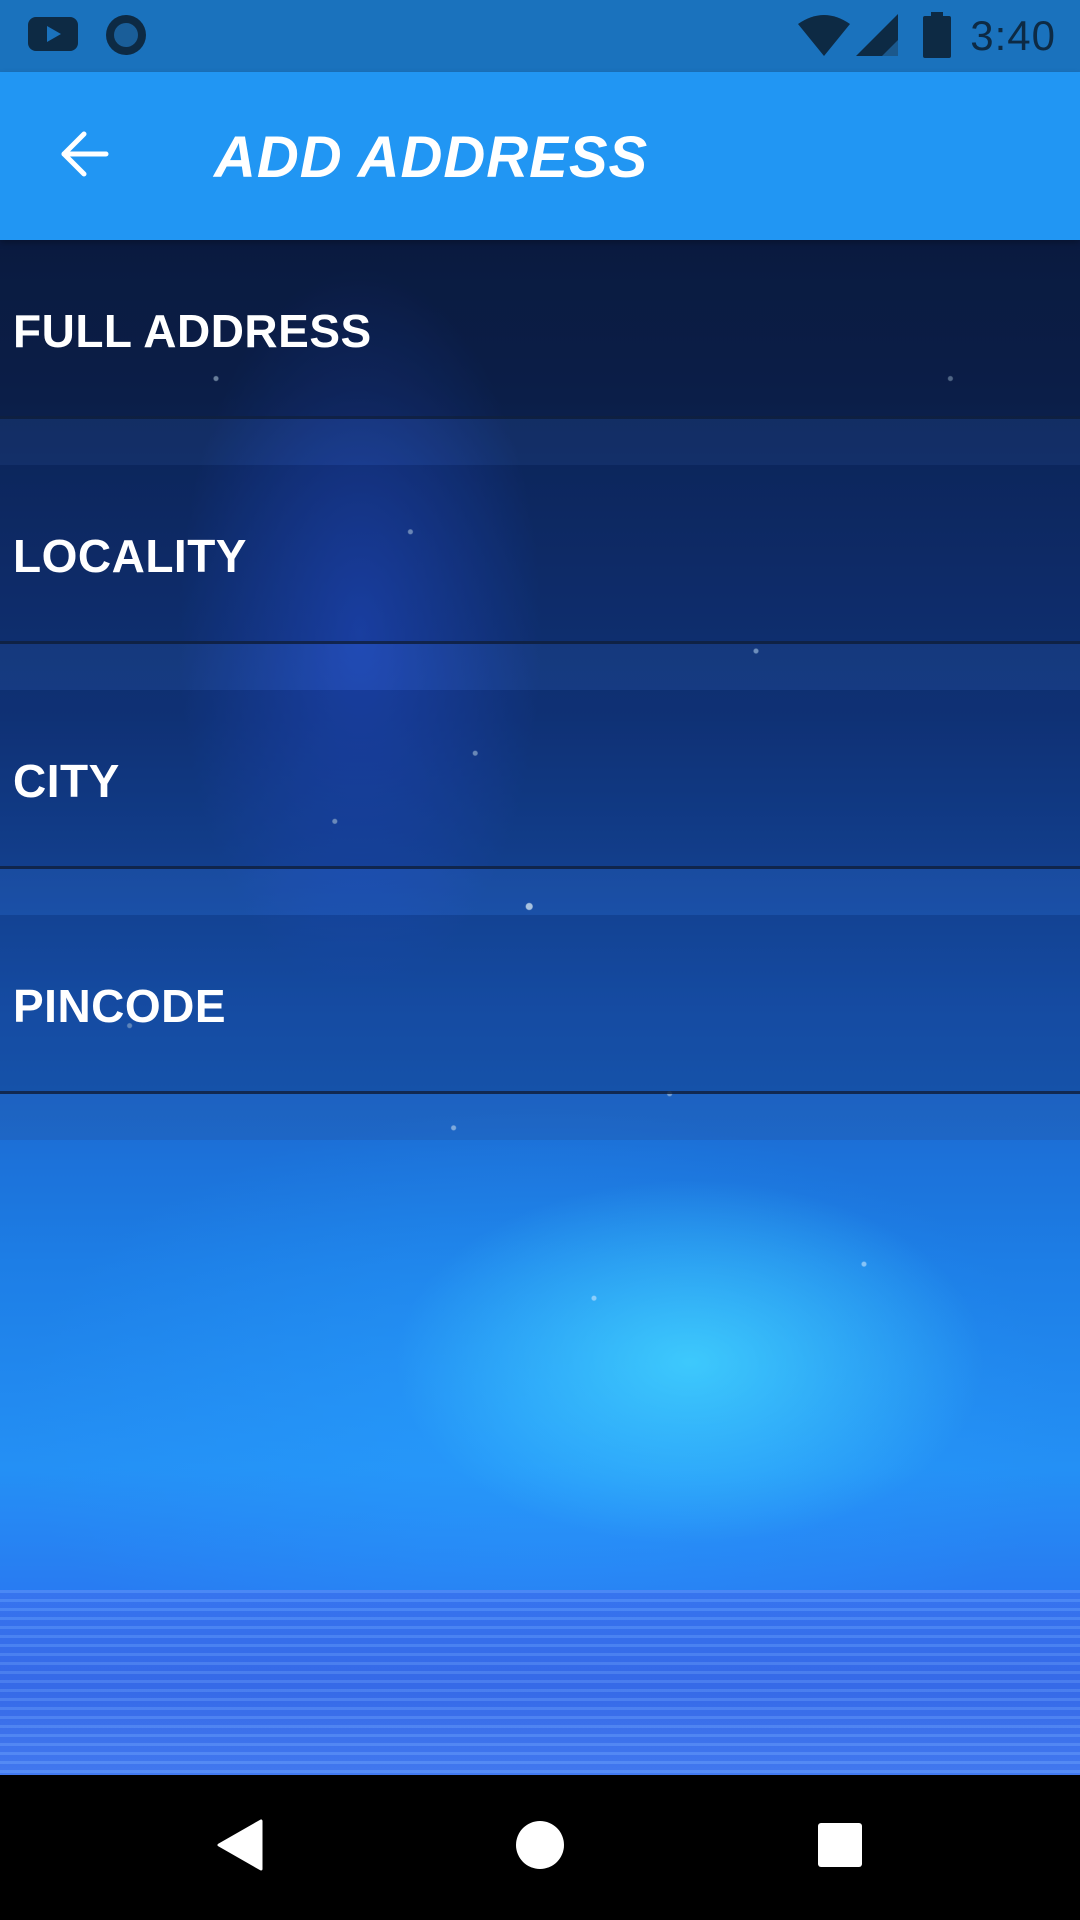  Describe the element at coordinates (540, 554) in the screenshot. I see `locality-input` at that location.